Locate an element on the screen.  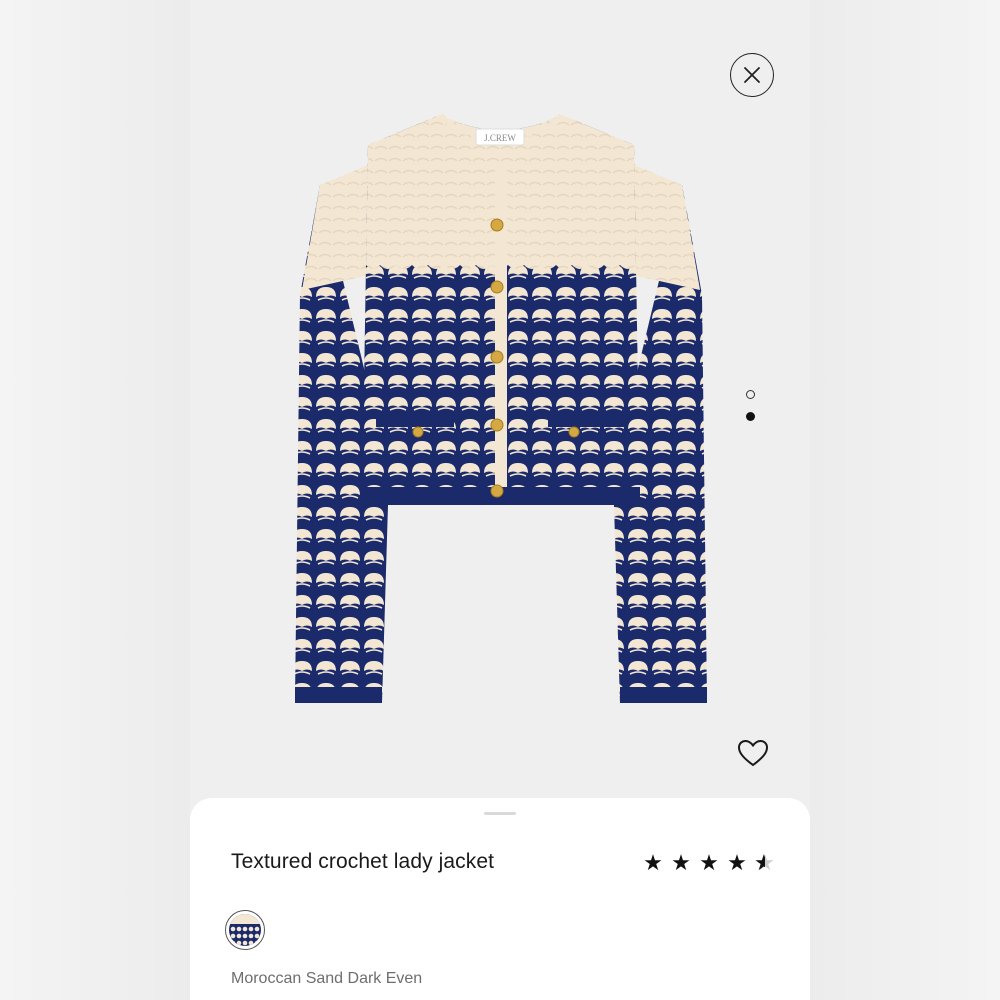
close-icon is located at coordinates (752, 75).